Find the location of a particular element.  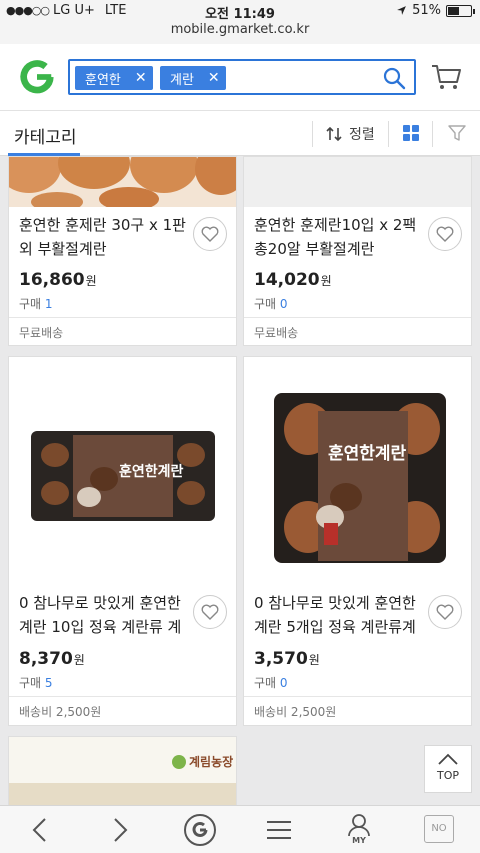

buy-count: 1 is located at coordinates (48, 304).